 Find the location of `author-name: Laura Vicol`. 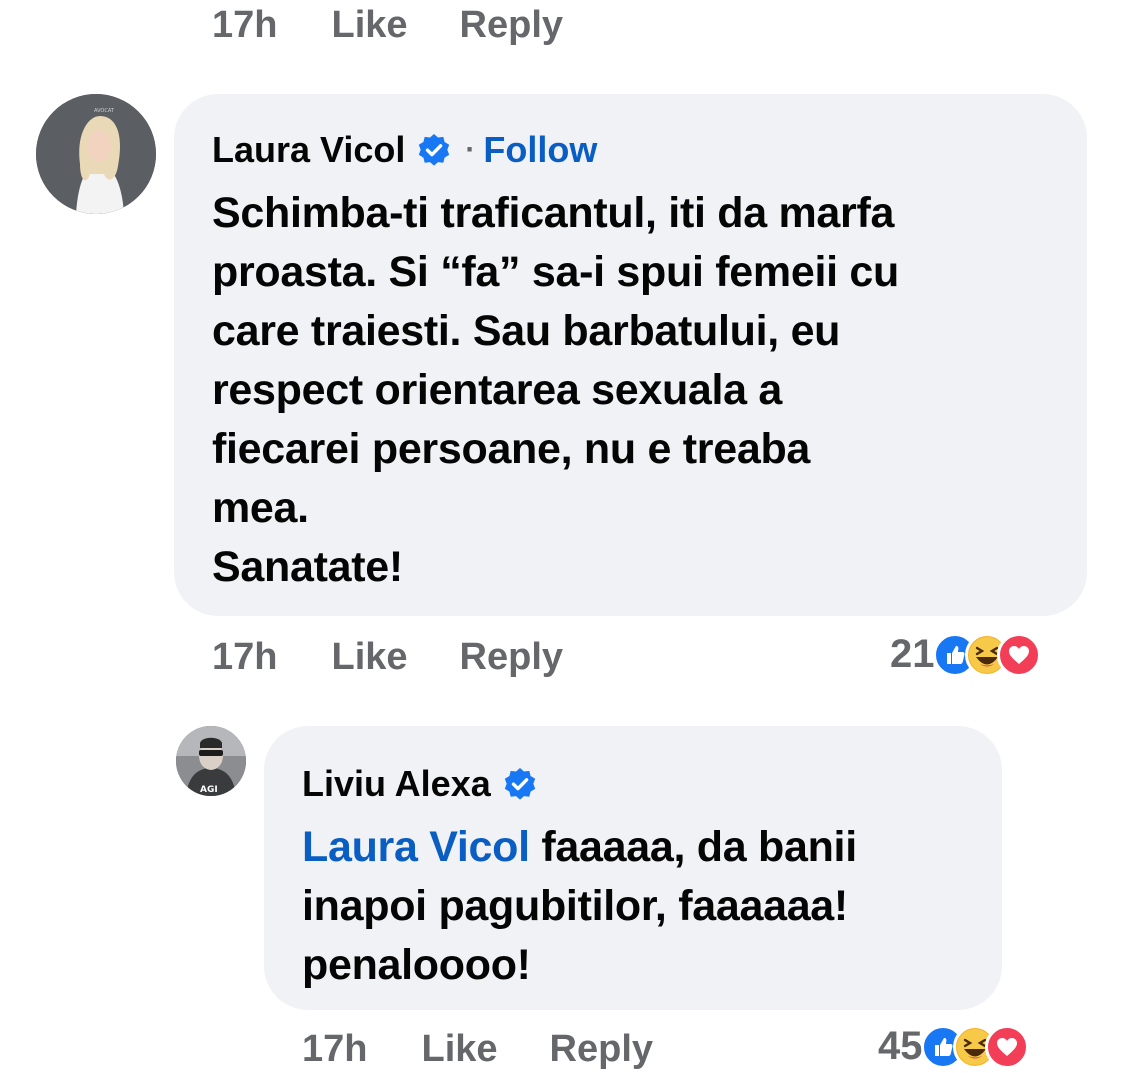

author-name: Laura Vicol is located at coordinates (308, 150).